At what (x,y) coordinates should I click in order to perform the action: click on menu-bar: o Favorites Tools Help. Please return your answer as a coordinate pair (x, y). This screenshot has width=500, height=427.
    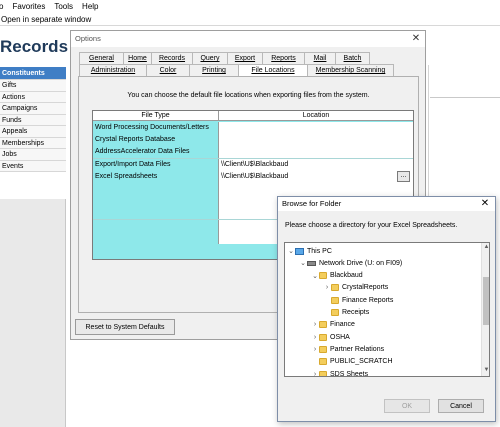
    Looking at the image, I should click on (250, 6).